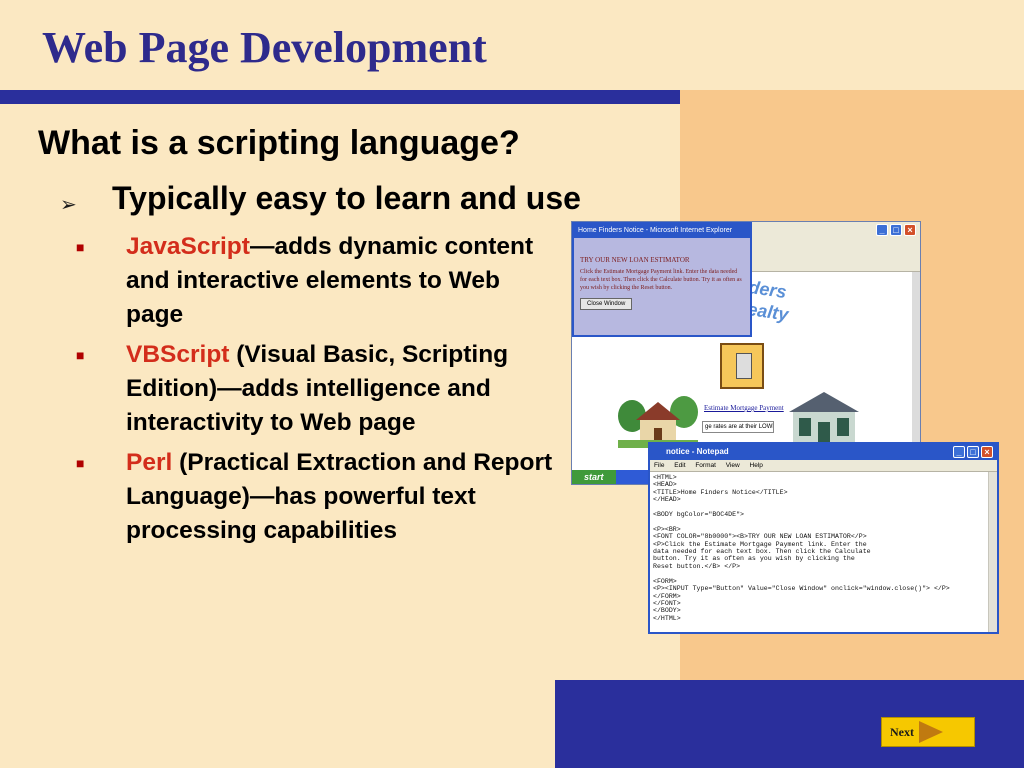  I want to click on header-divider-bar, so click(340, 97).